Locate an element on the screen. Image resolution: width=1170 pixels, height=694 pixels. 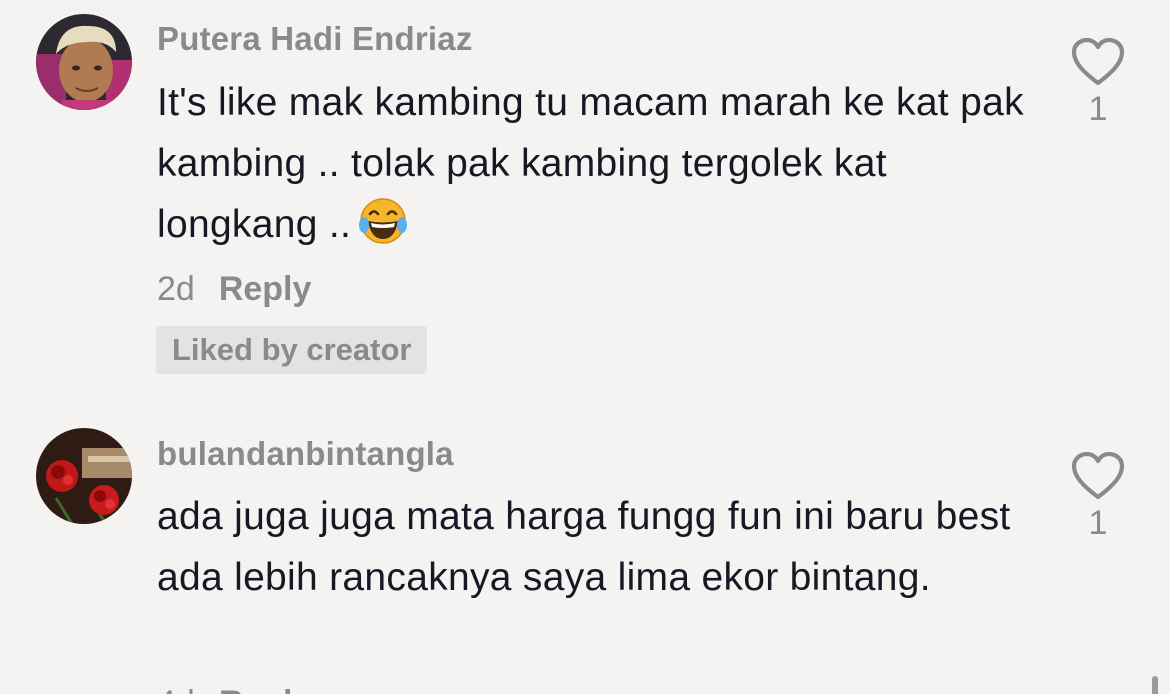
comment-username: bulandanbintangla is located at coordinates (305, 454).